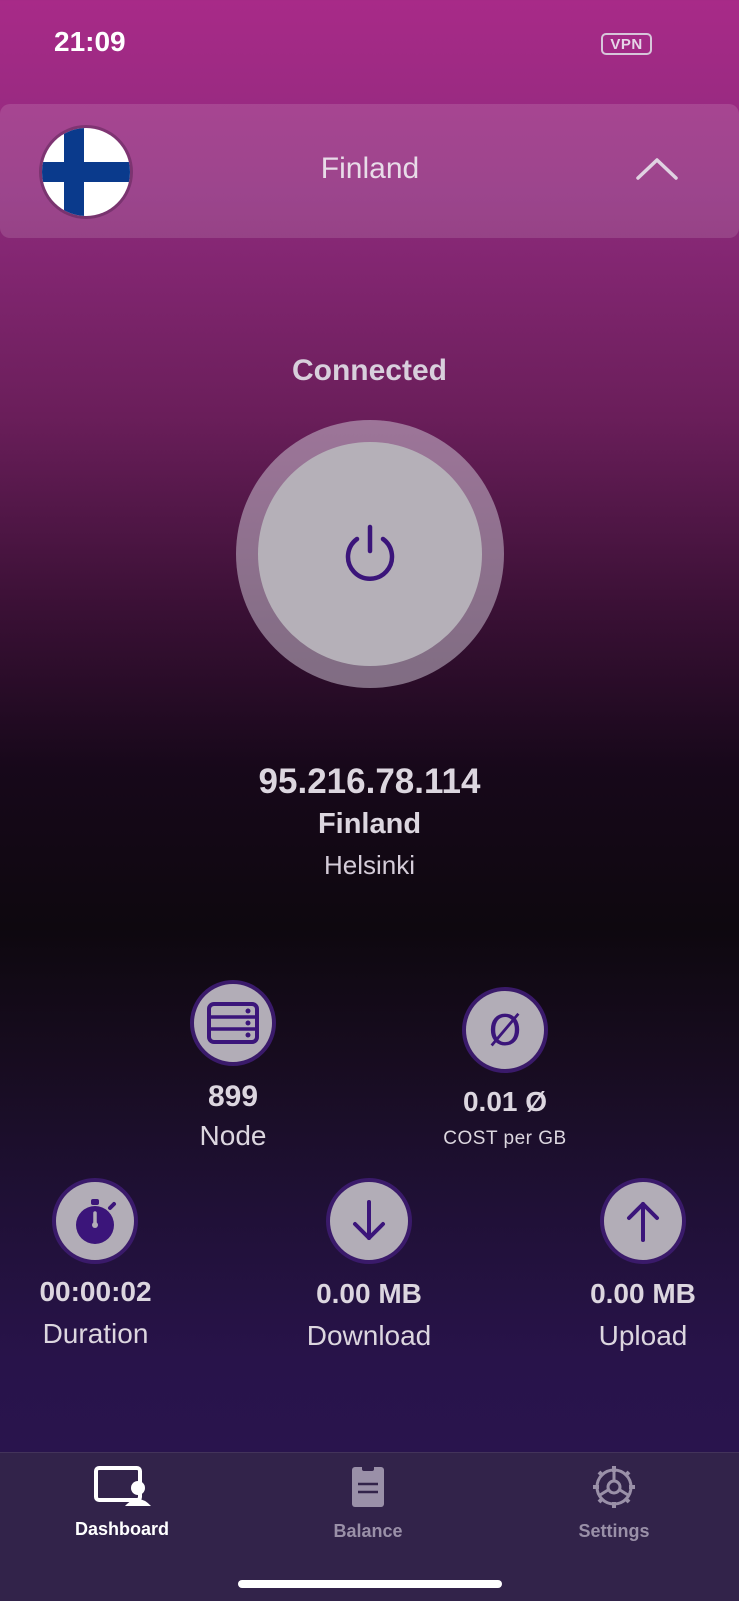 The image size is (739, 1601). I want to click on node-label: Node, so click(233, 1135).